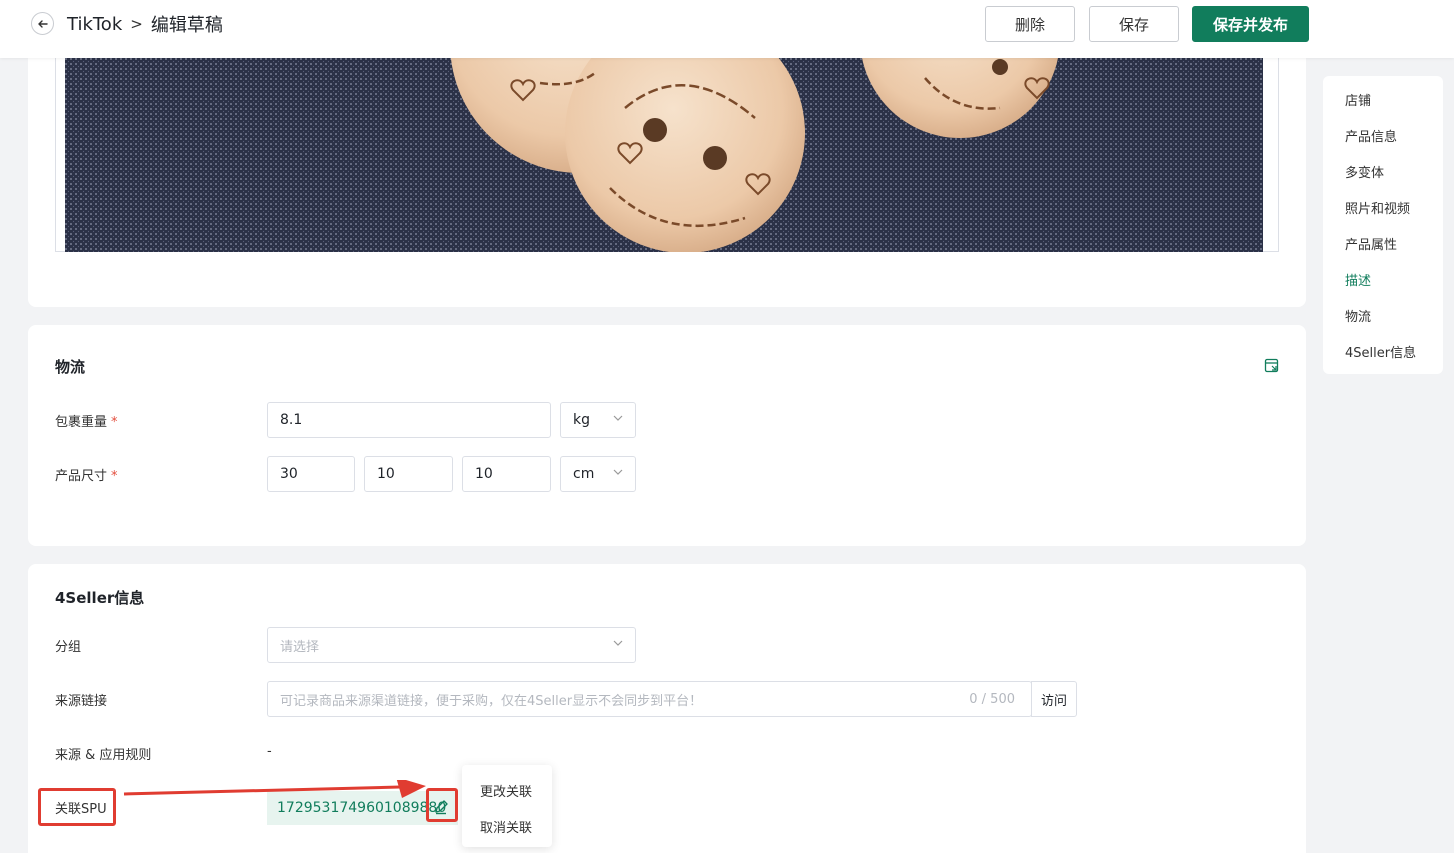 This screenshot has width=1454, height=853. I want to click on length-input: 30, so click(311, 474).